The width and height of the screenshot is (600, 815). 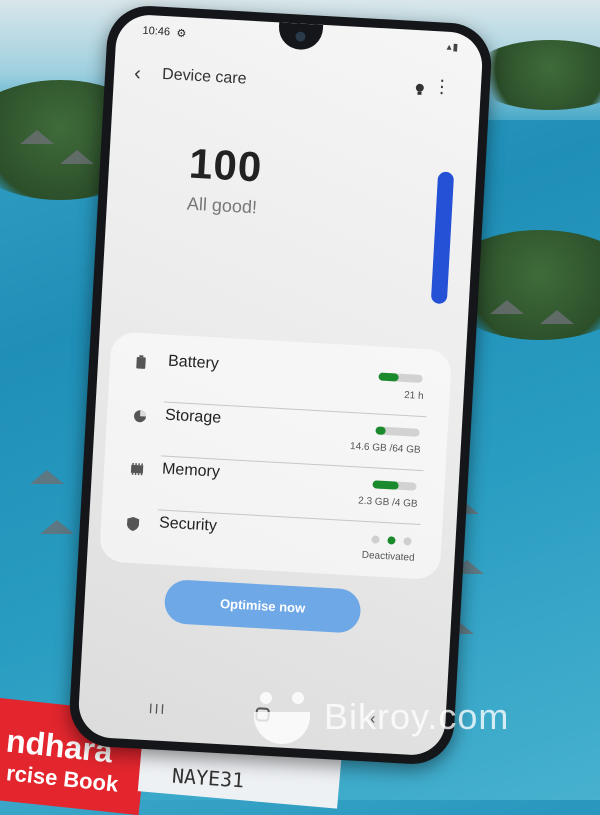 What do you see at coordinates (397, 431) in the screenshot?
I see `storage-usage-bar` at bounding box center [397, 431].